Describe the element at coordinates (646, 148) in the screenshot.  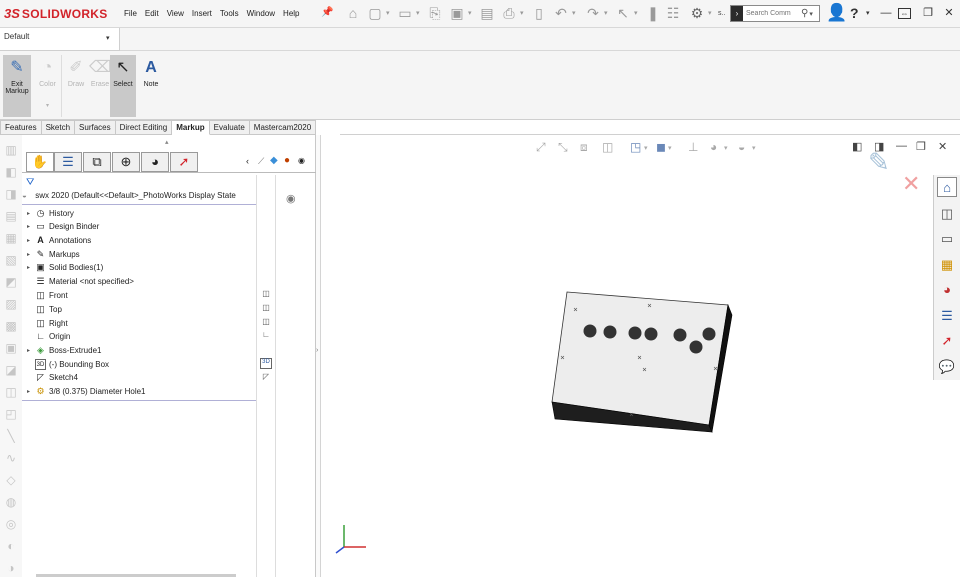
I see `view-orientation-dropdown-icon: ▾` at that location.